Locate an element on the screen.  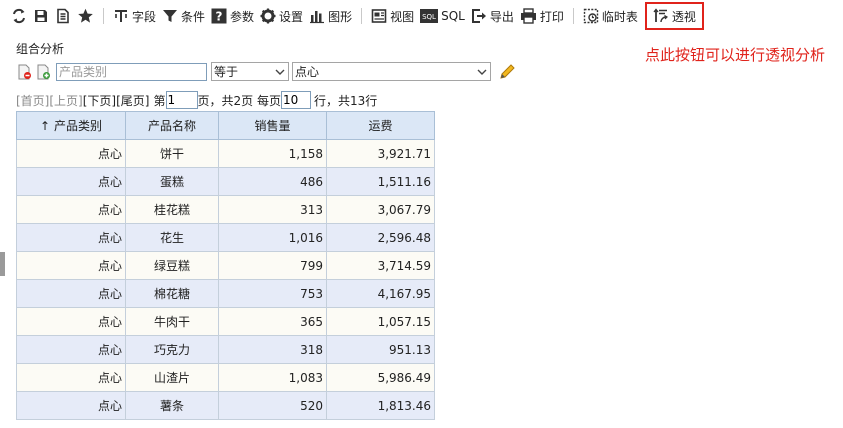
pager: [首页] [上页] [下页] [尾页] 第 页，共2页 每页 行，共13行 is located at coordinates (196, 100).